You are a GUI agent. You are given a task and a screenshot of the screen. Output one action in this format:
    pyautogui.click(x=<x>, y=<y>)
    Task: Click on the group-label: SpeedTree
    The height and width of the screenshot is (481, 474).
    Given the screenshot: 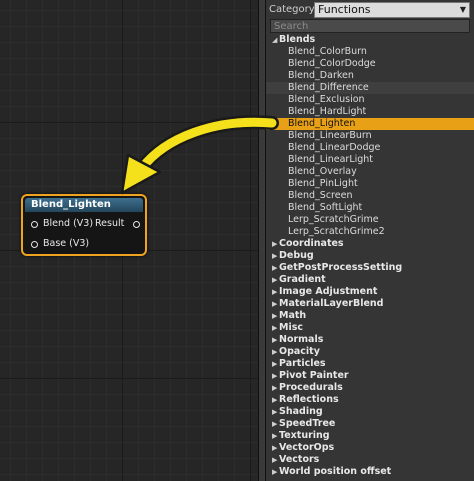 What is the action you would take?
    pyautogui.click(x=307, y=423)
    